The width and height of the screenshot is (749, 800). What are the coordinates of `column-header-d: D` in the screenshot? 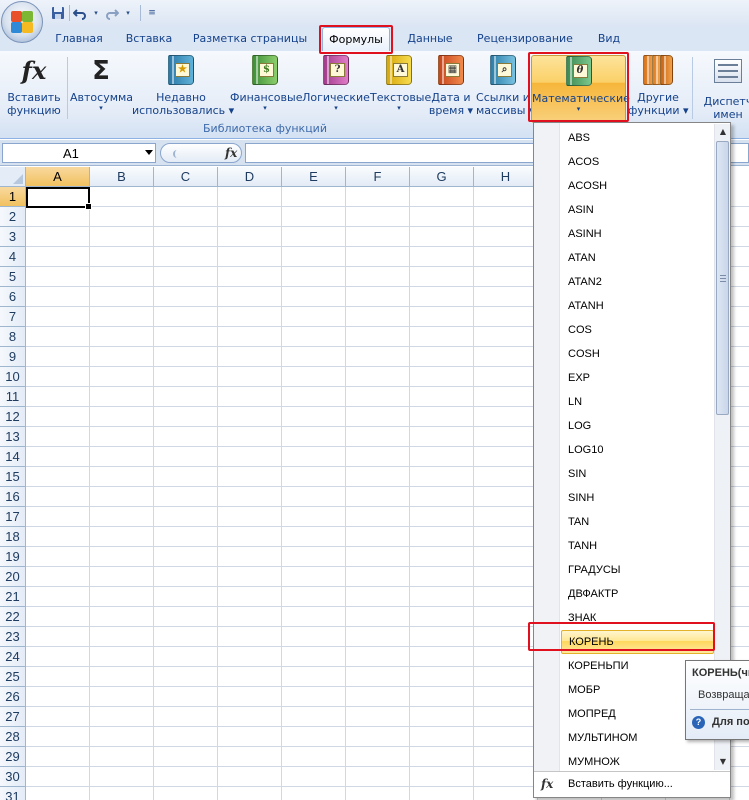 It's located at (250, 177).